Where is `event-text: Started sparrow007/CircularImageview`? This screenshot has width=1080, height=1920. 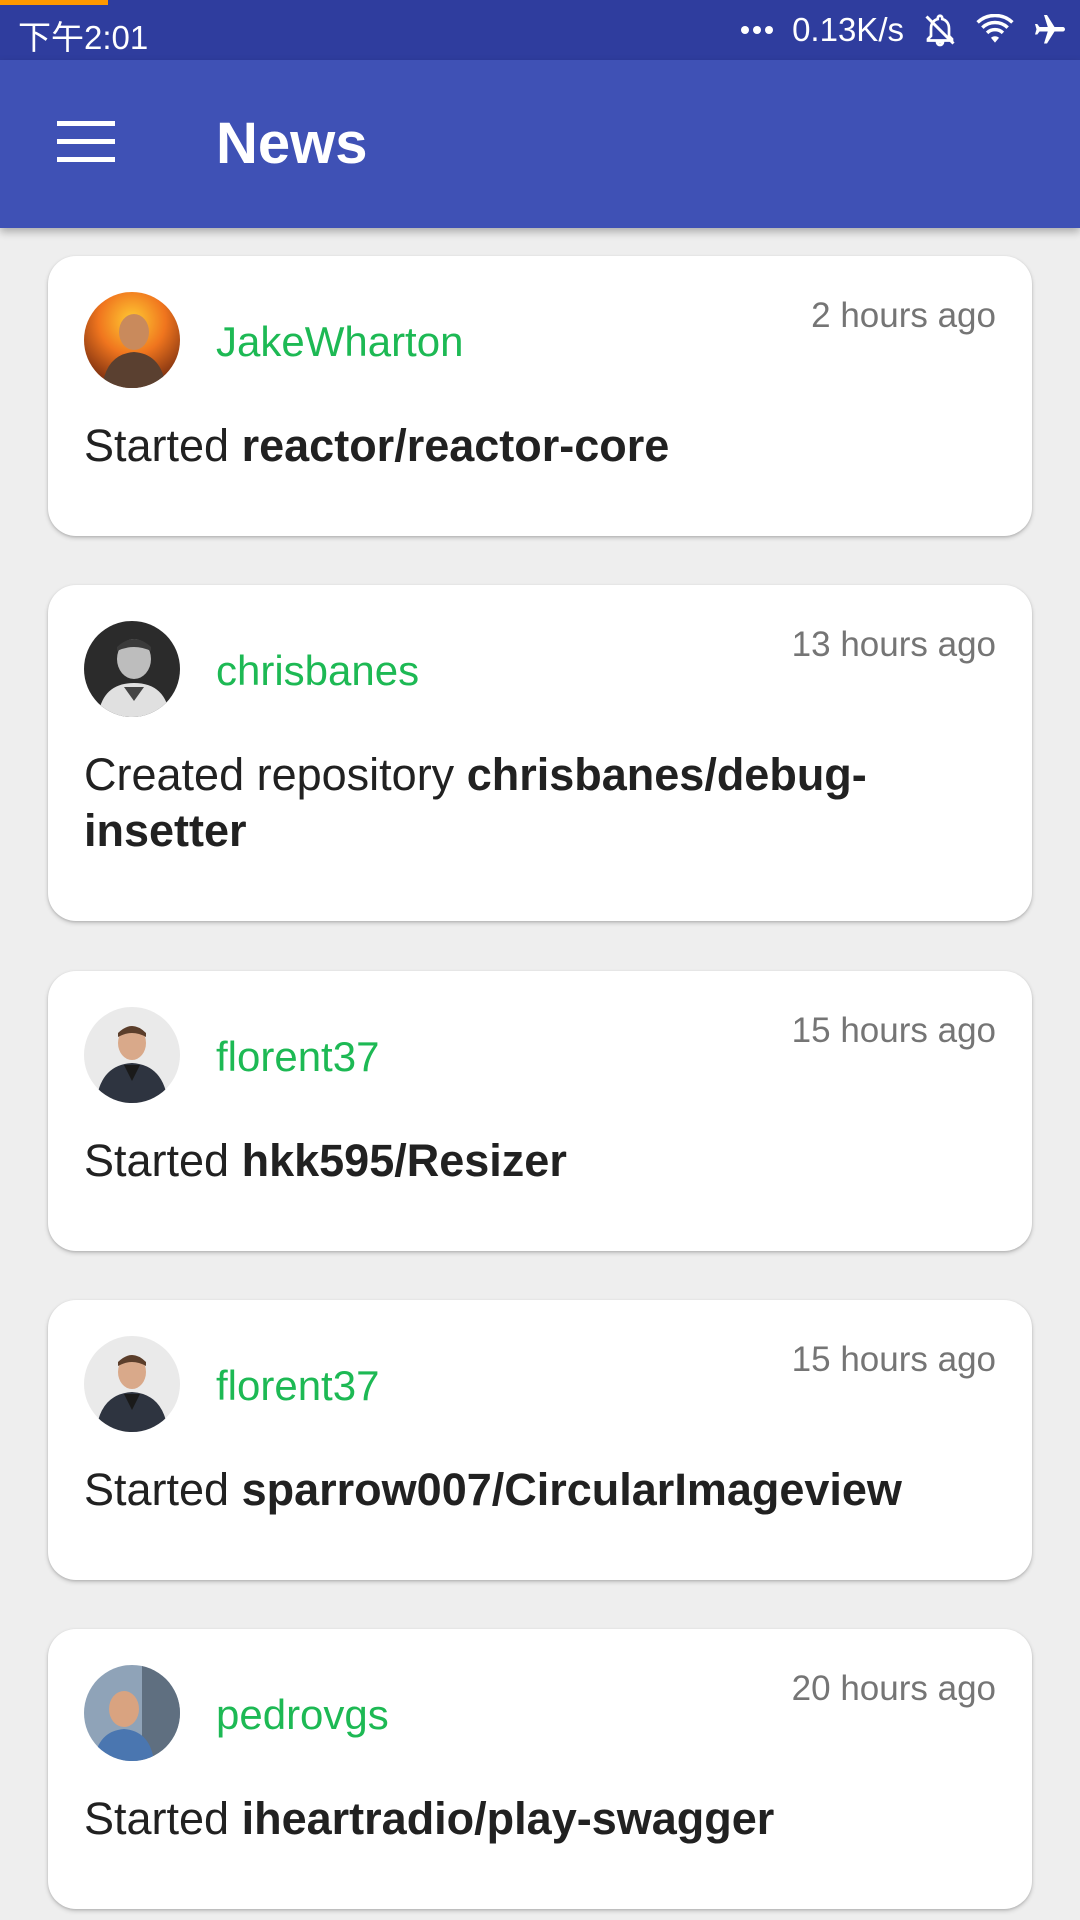
event-text: Started sparrow007/CircularImageview is located at coordinates (514, 1490).